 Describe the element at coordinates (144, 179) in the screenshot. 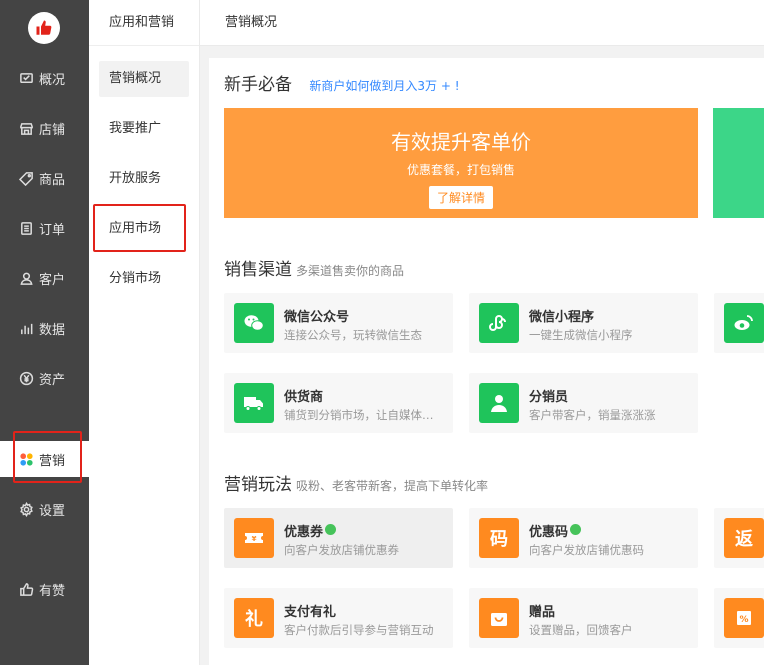

I see `subnav-item-open-services: 开放服务` at that location.